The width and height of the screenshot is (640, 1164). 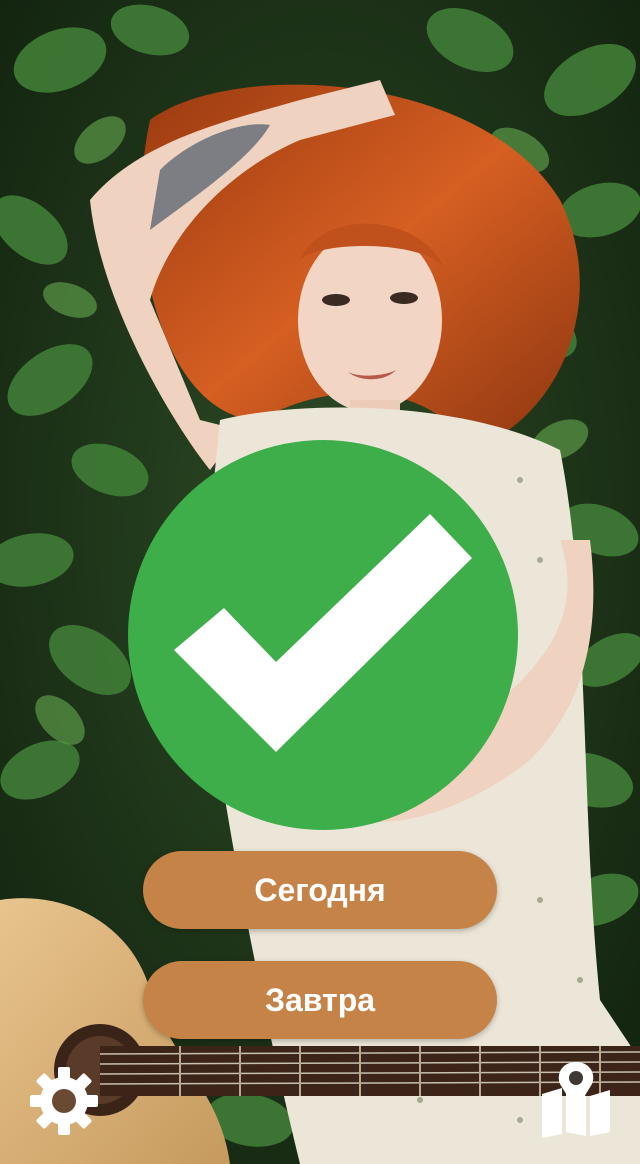 I want to click on map-pin-icon, so click(x=576, y=1100).